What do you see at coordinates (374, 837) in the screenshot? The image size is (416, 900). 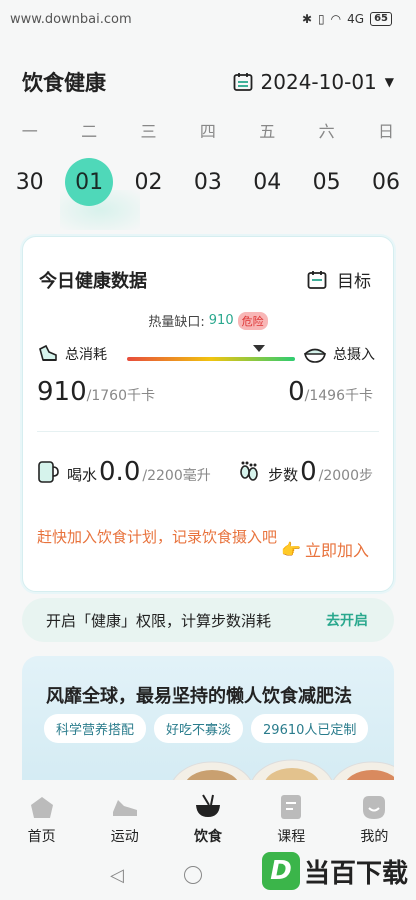 I see `tab-label: 我的` at bounding box center [374, 837].